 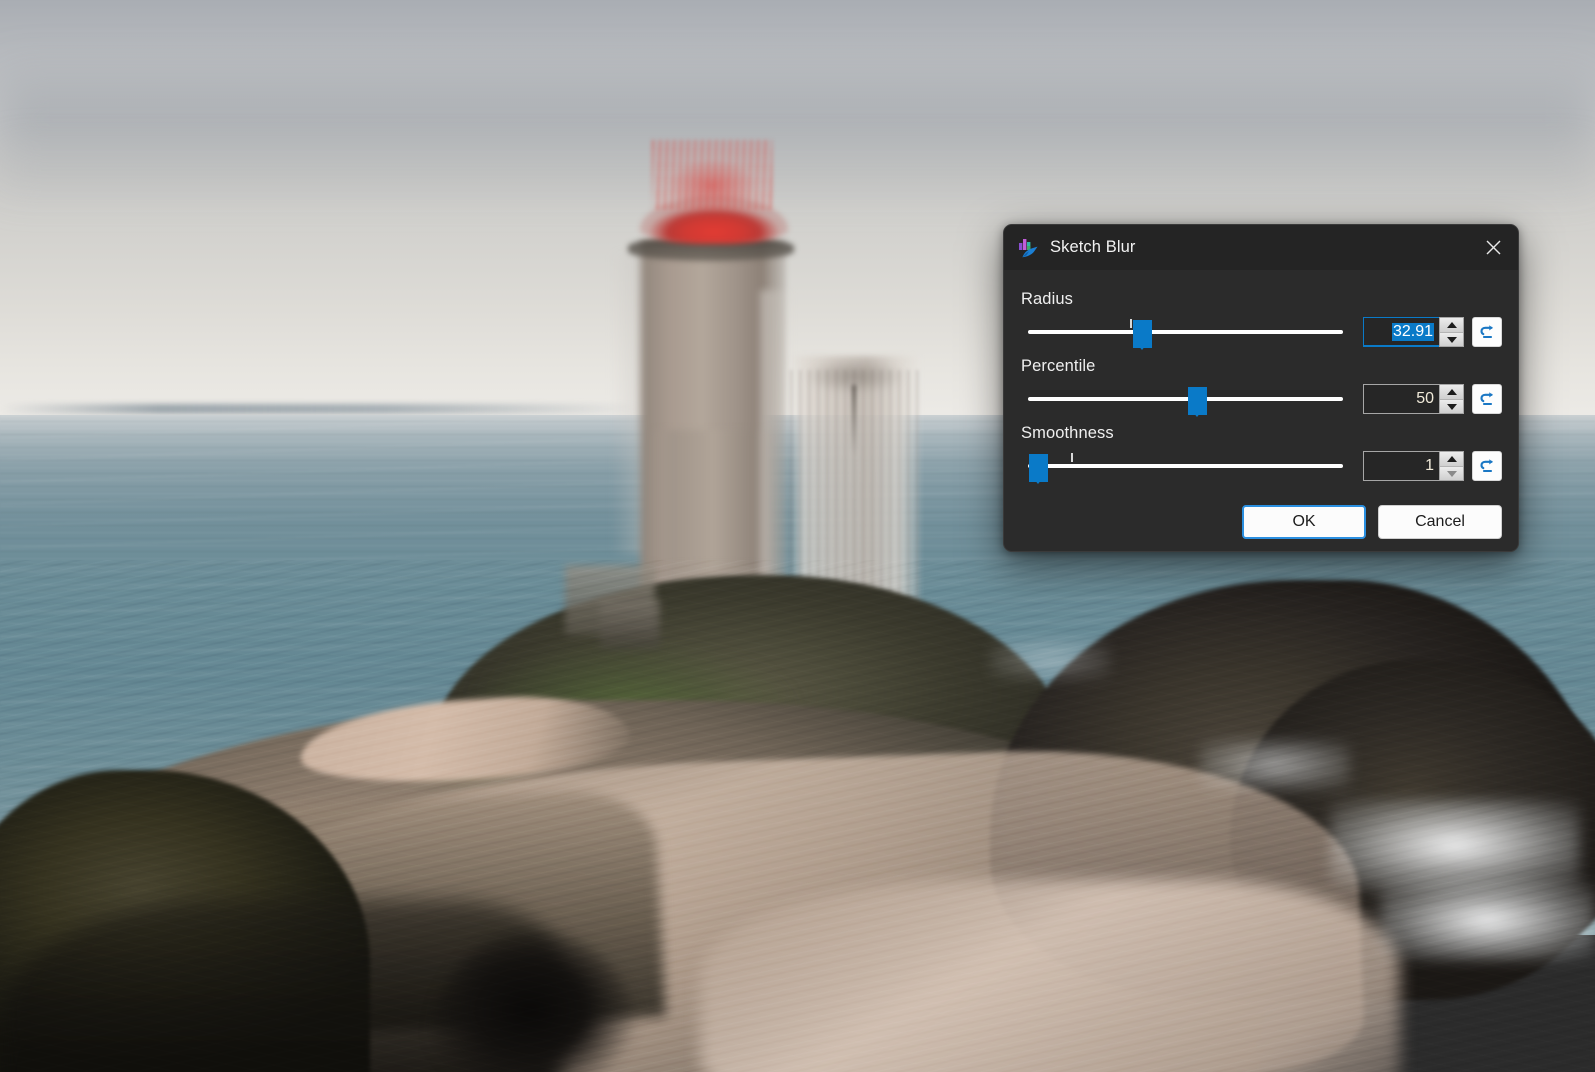 What do you see at coordinates (1058, 366) in the screenshot?
I see `percentile-label: Percentile` at bounding box center [1058, 366].